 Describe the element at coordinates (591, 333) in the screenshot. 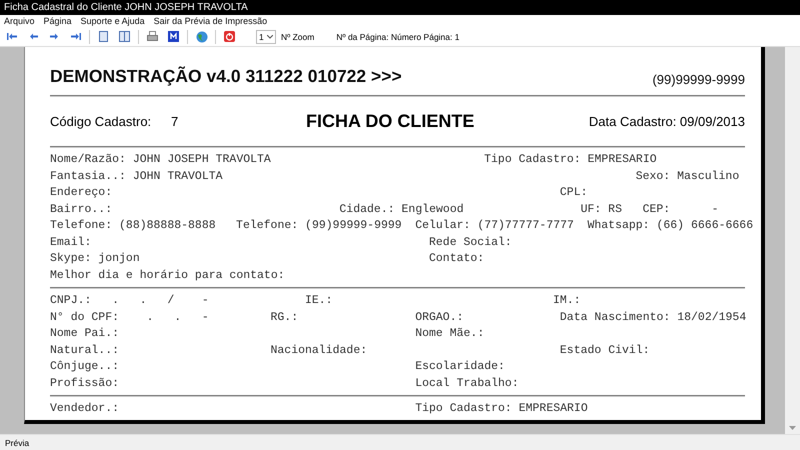

I see `report-field: Nome Mãe.:` at that location.